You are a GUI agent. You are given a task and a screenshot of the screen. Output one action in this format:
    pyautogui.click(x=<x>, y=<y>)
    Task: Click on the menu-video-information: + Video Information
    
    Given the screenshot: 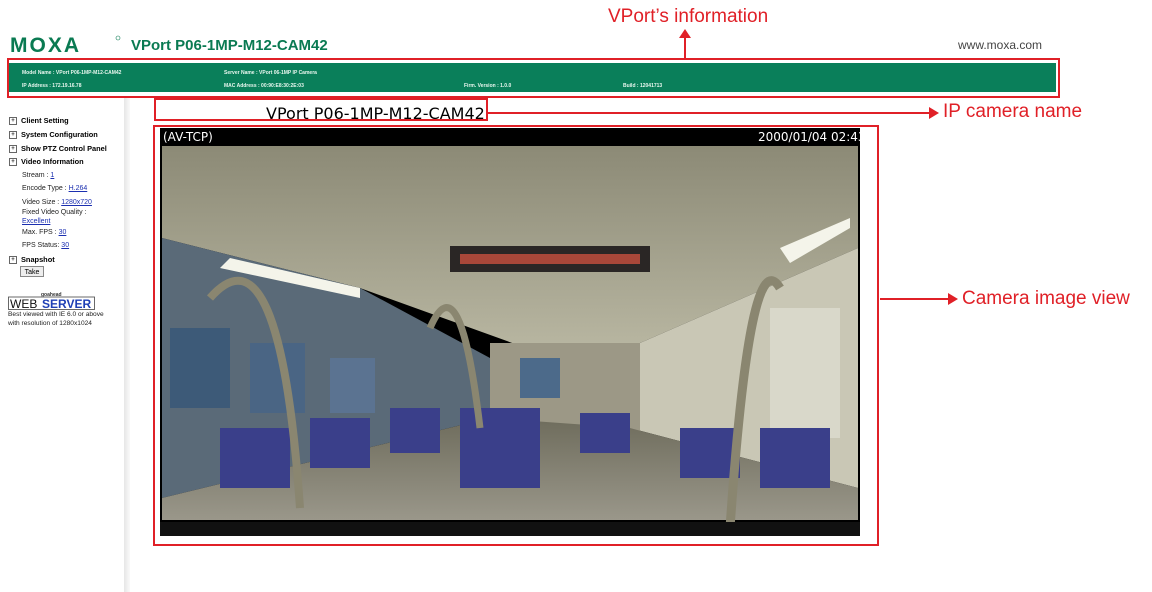 What is the action you would take?
    pyautogui.click(x=46, y=161)
    